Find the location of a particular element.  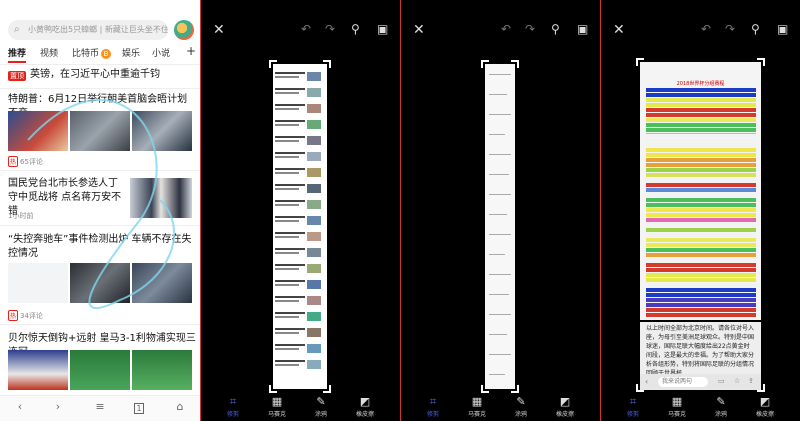

eraser-icon: ◩ is located at coordinates (365, 401).